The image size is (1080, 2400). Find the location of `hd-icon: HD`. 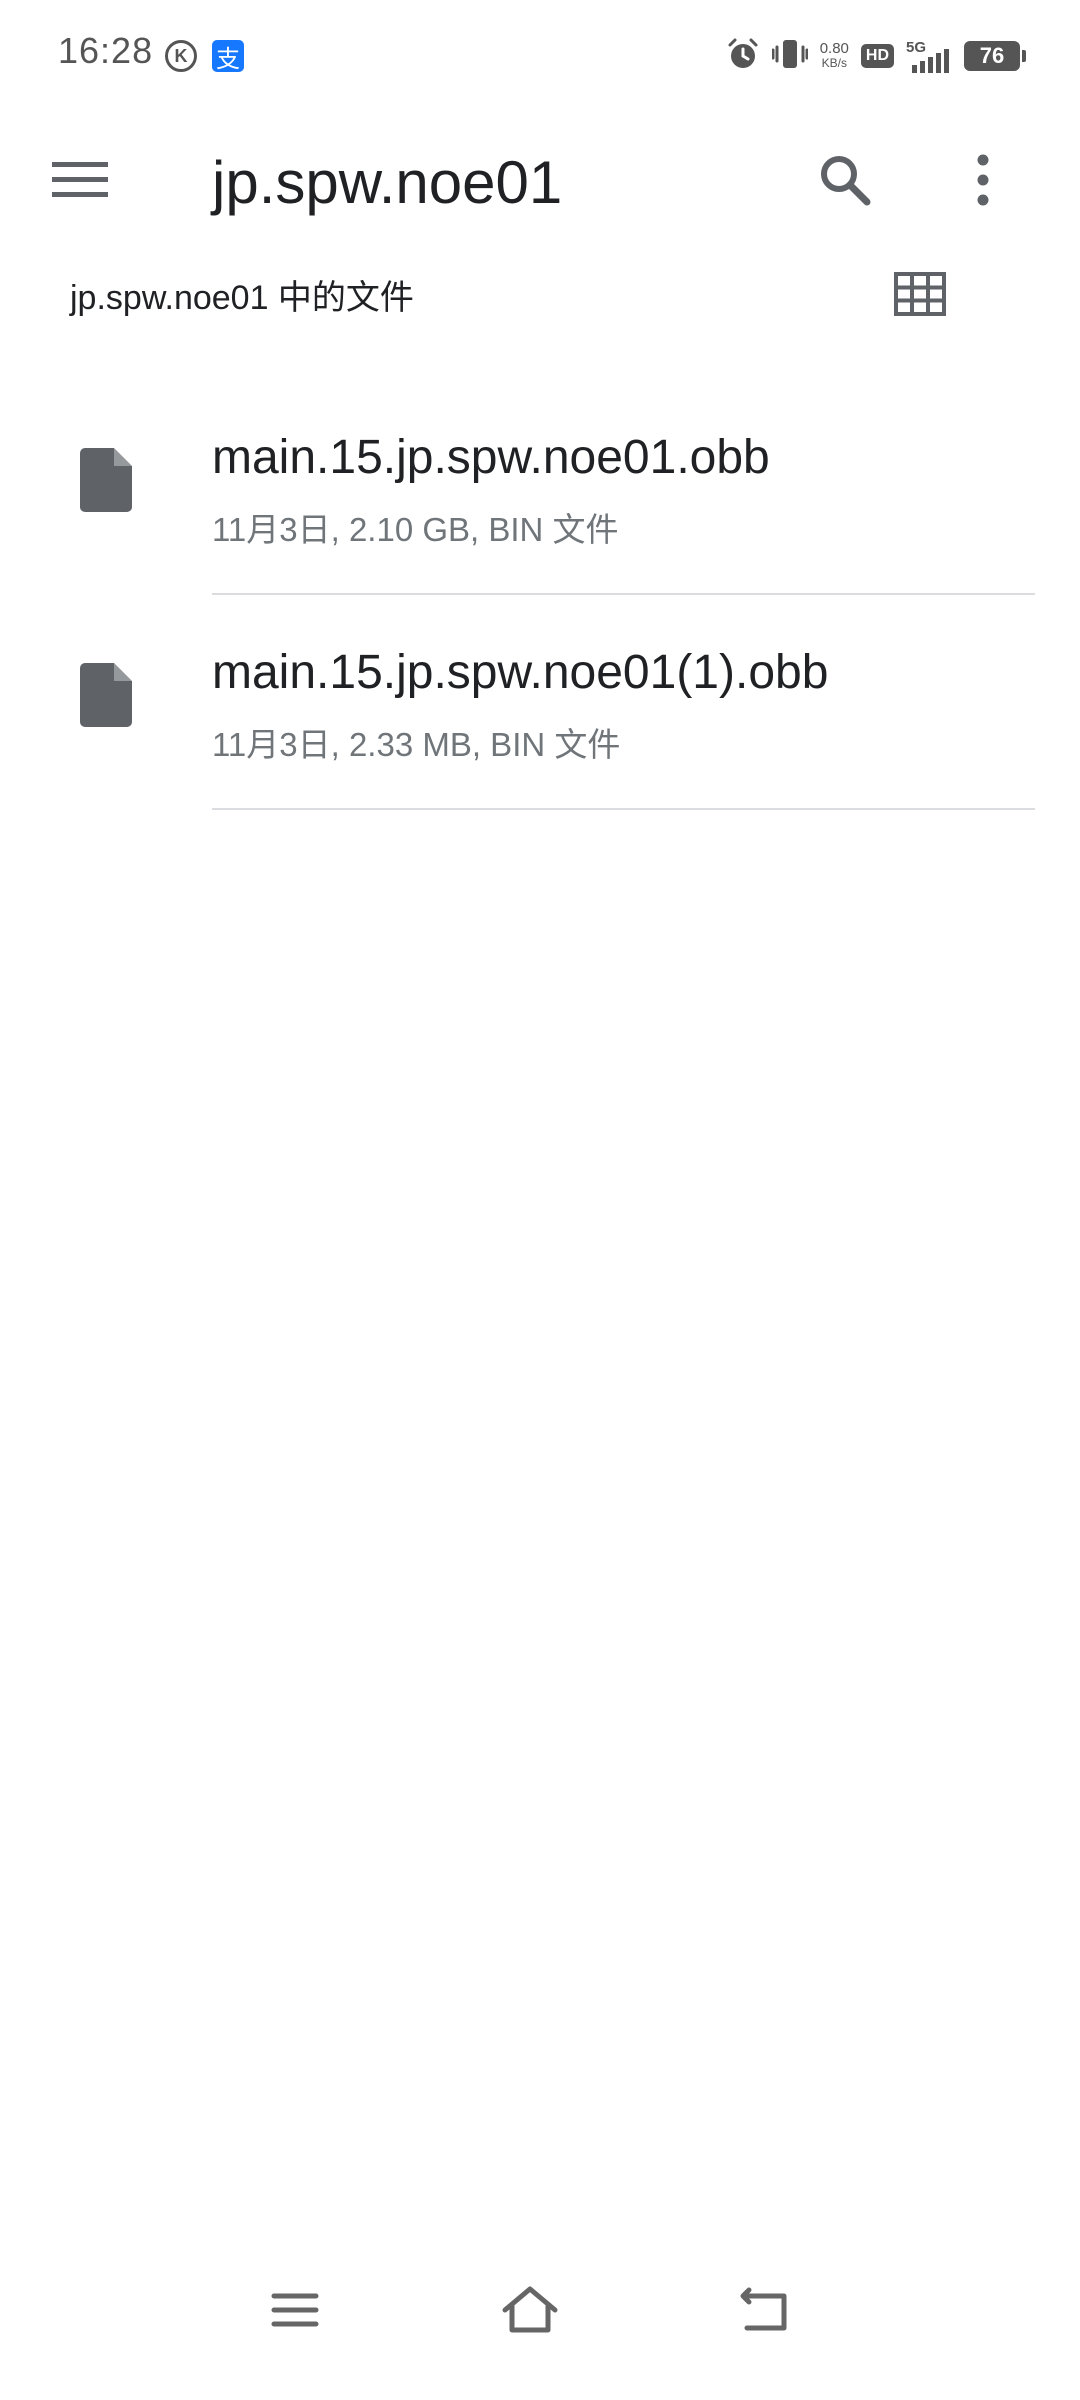

hd-icon: HD is located at coordinates (877, 56).